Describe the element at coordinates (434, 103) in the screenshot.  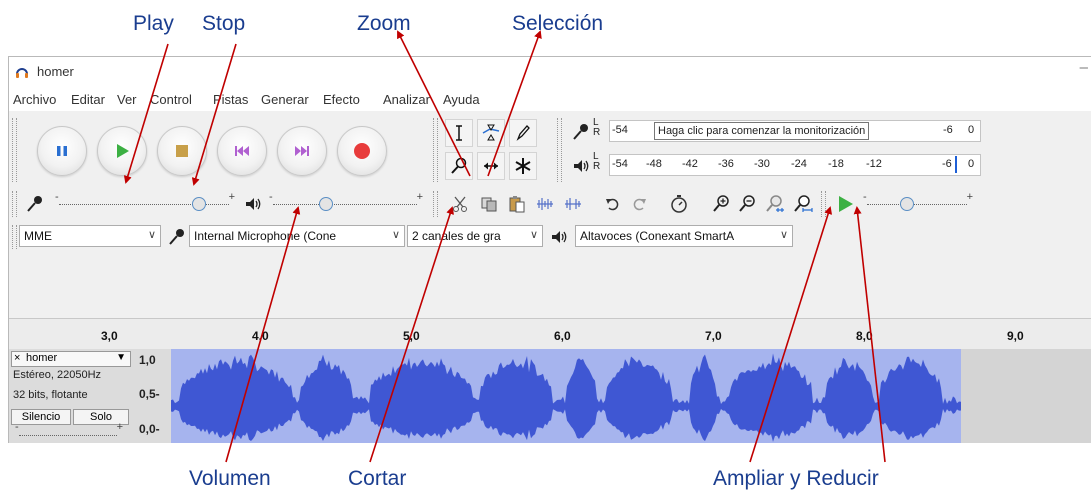
I see `zoom-arrow` at that location.